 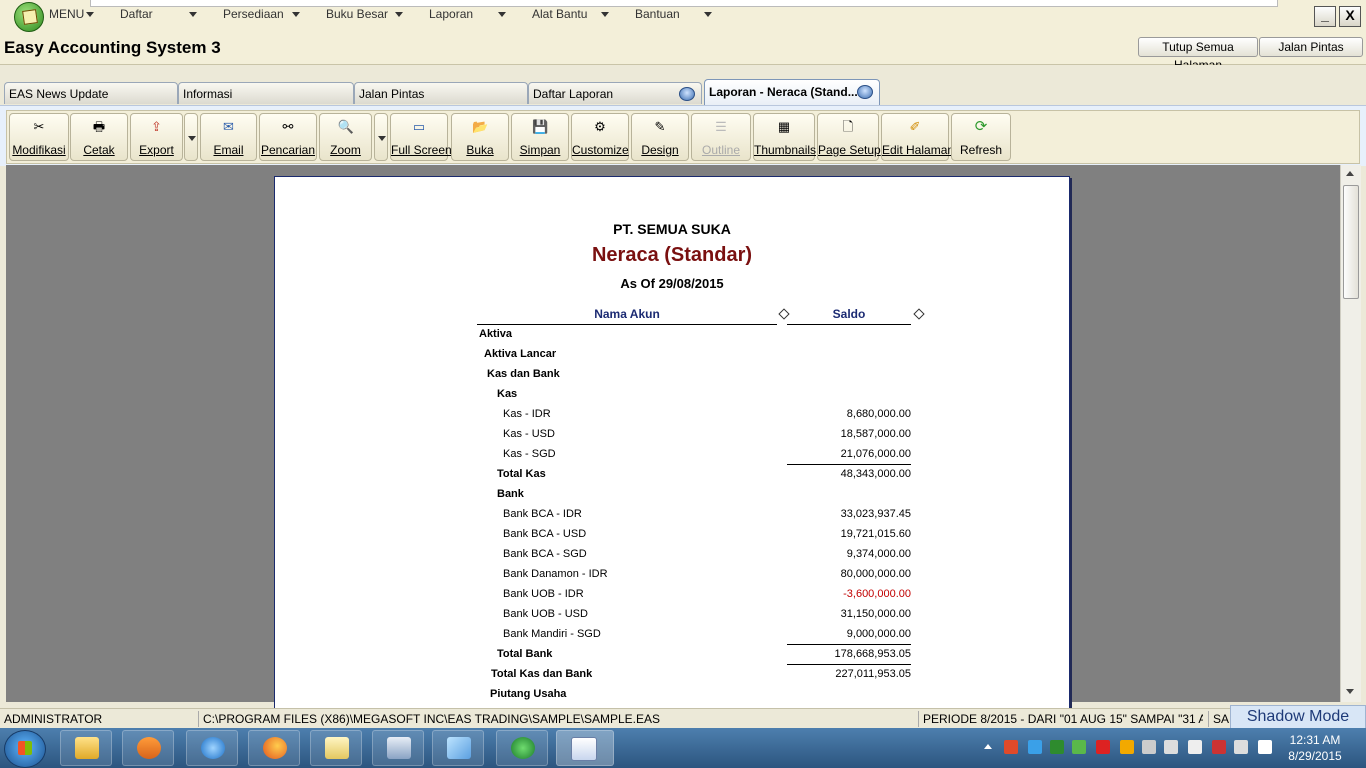 What do you see at coordinates (657, 14) in the screenshot?
I see `menu-item-bantuan: Bantuan` at bounding box center [657, 14].